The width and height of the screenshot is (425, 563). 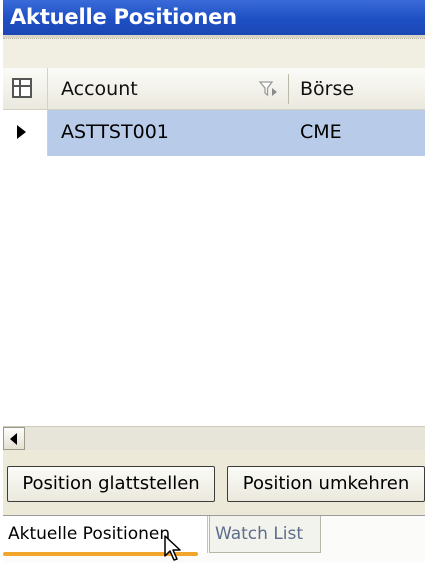 What do you see at coordinates (123, 17) in the screenshot?
I see `panel-title: Aktuelle Positionen` at bounding box center [123, 17].